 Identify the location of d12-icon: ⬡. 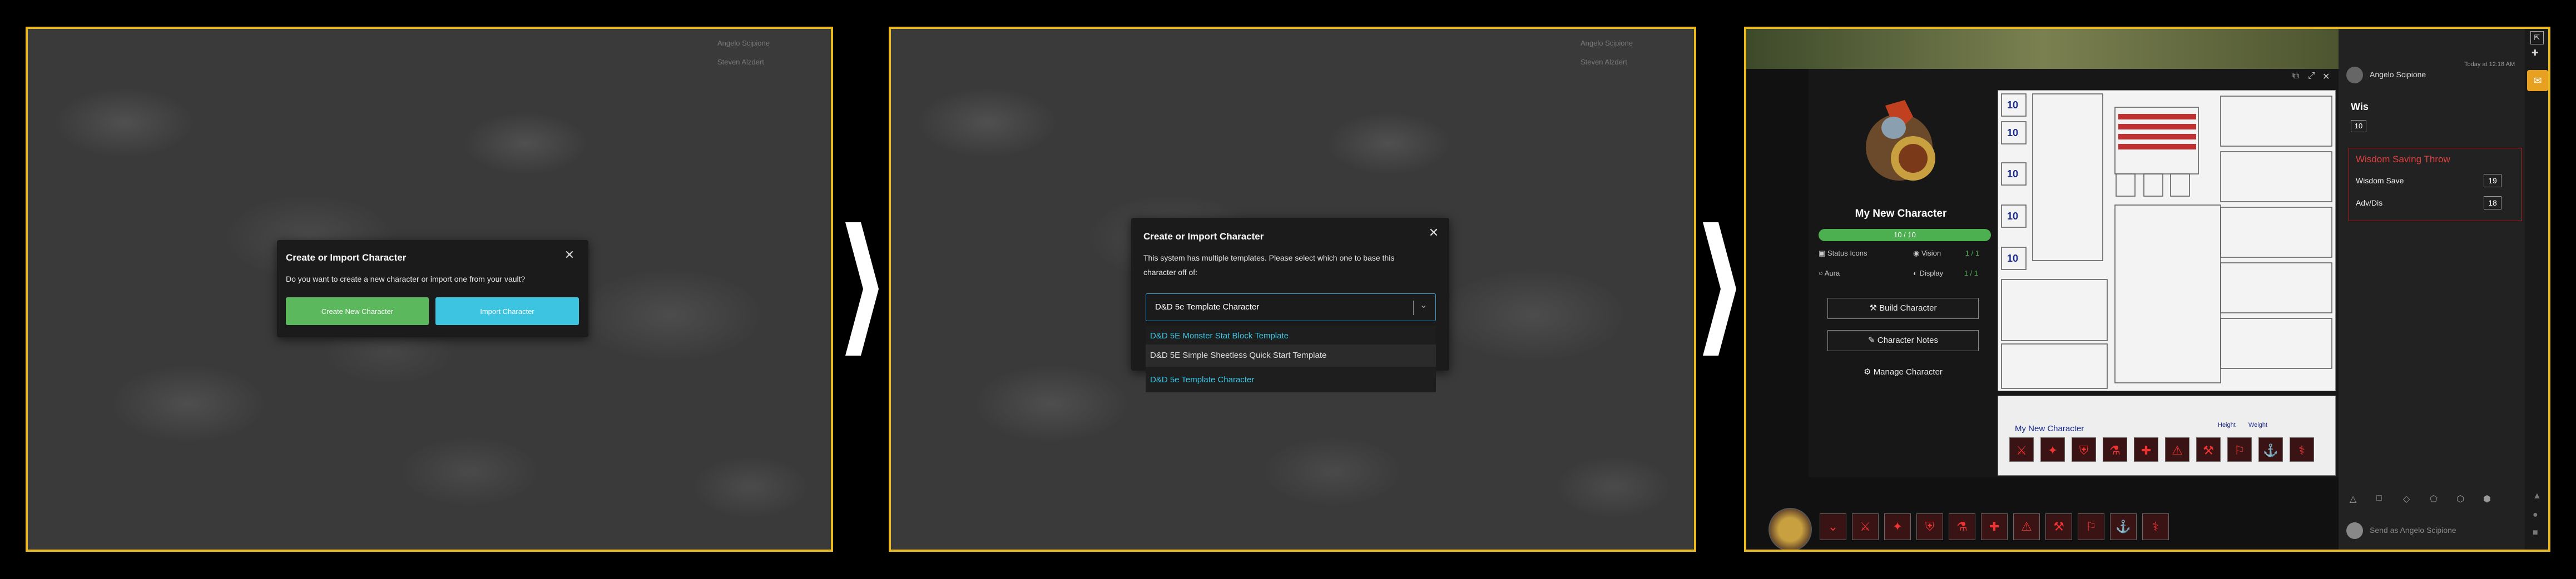
(2460, 499).